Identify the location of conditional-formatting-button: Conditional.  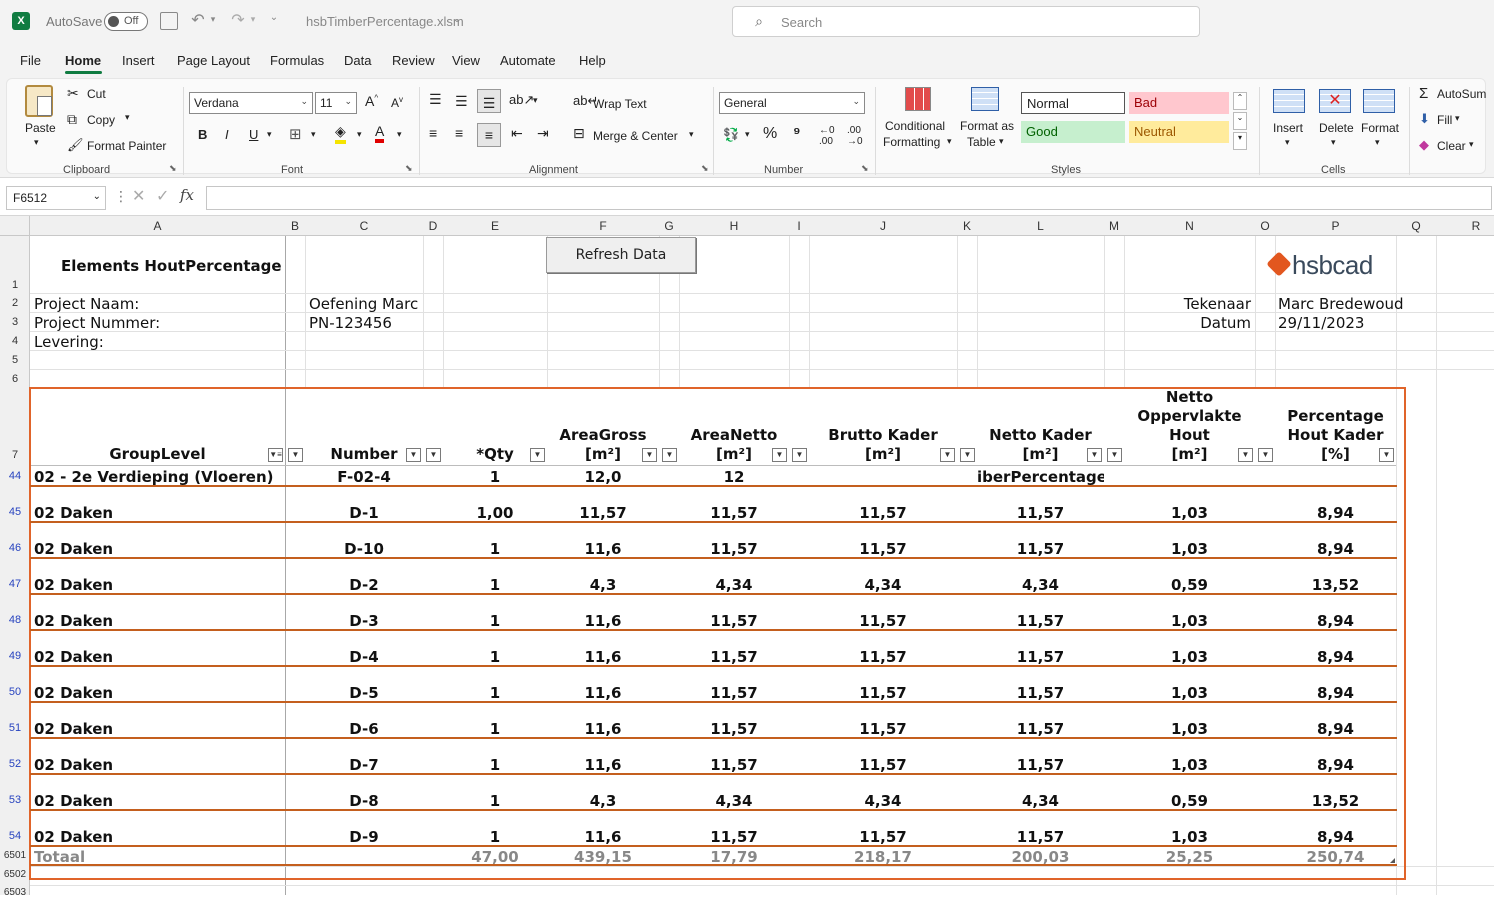
(915, 126).